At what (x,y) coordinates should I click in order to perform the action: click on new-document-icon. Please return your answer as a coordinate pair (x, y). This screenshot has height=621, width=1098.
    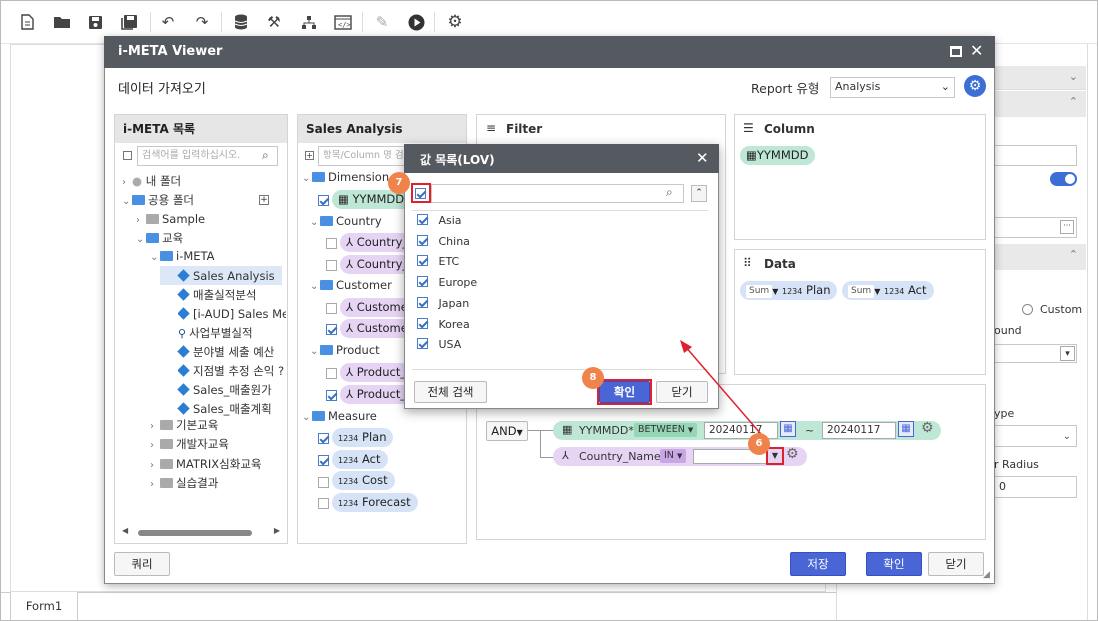
    Looking at the image, I should click on (27, 22).